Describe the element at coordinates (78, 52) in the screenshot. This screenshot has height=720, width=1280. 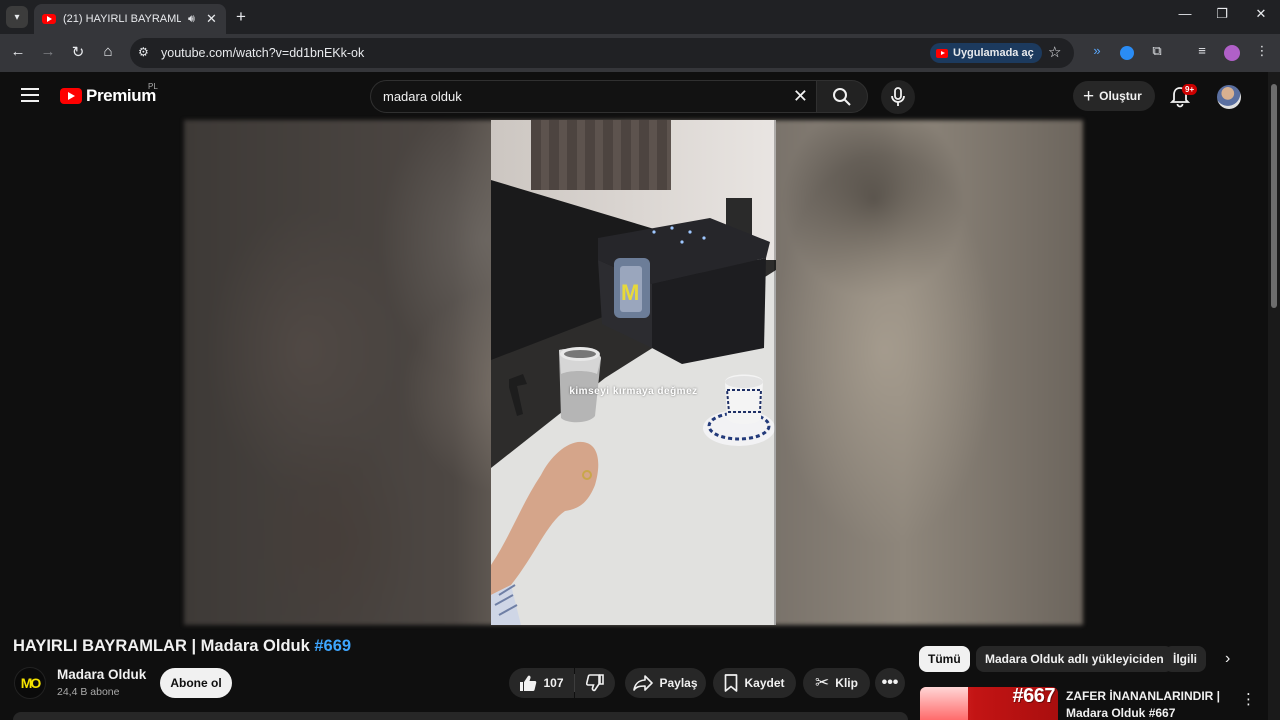
I see `reload-icon: ↻` at that location.